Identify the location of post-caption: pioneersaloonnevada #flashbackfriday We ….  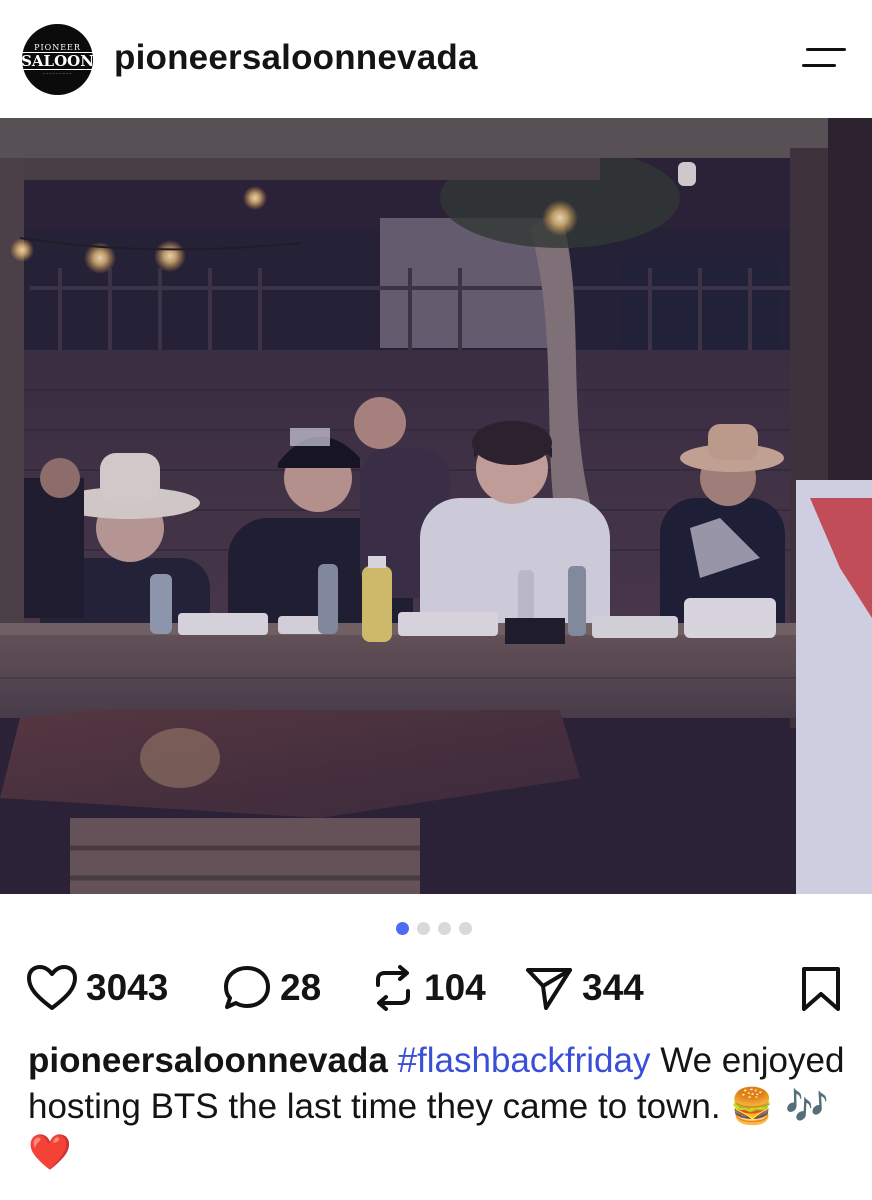
(438, 1107).